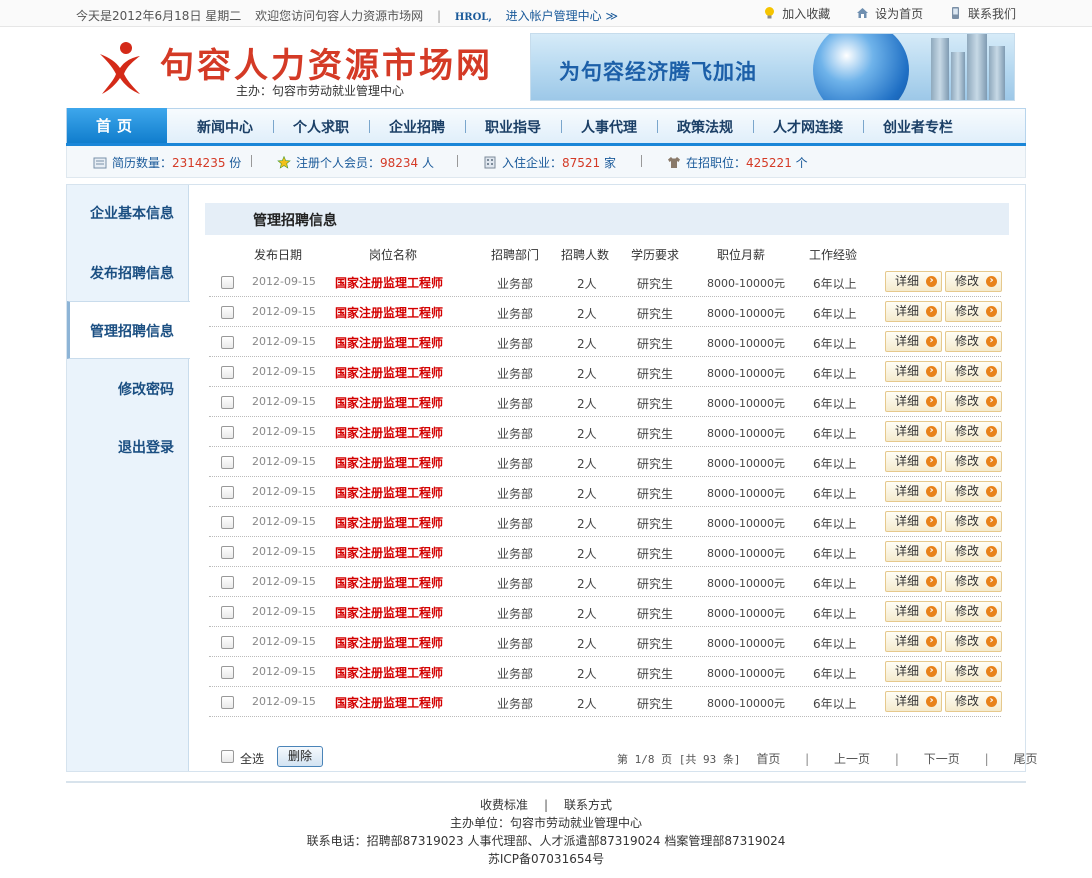  Describe the element at coordinates (225, 127) in the screenshot. I see `nav-item-news: 新闻中心` at that location.